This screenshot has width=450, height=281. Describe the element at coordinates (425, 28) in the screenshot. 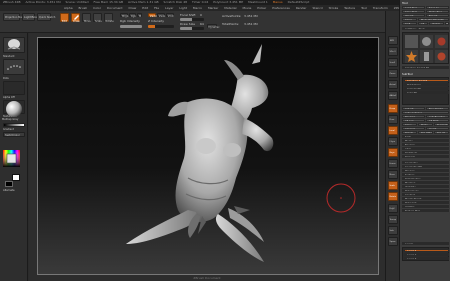

I see `lightbox-tools-button: Lightbox ▸ Tools` at that location.